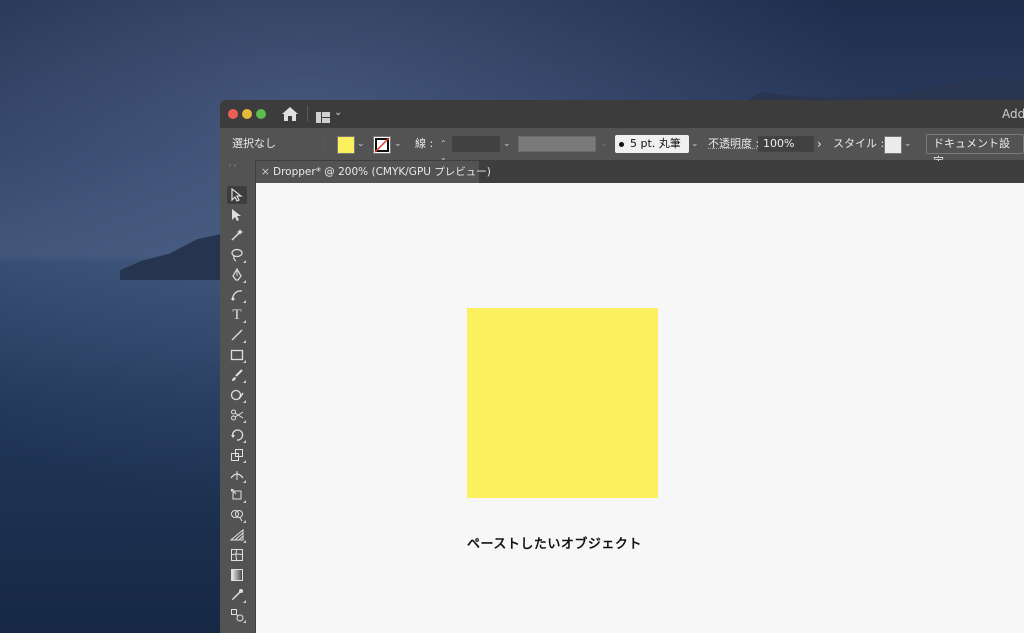  What do you see at coordinates (424, 143) in the screenshot?
I see `stroke-label: 線 :` at bounding box center [424, 143].